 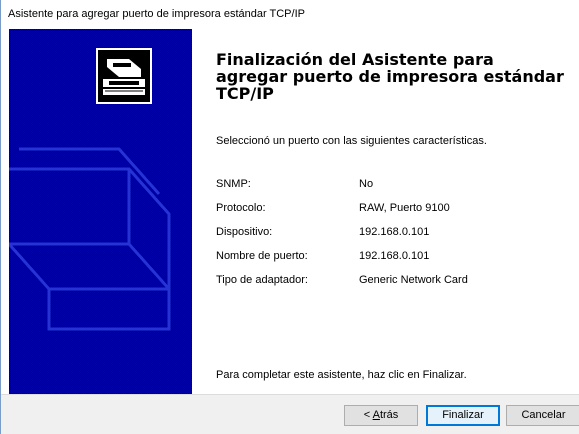 I want to click on property-value: RAW, Puerto 9100, so click(x=404, y=208).